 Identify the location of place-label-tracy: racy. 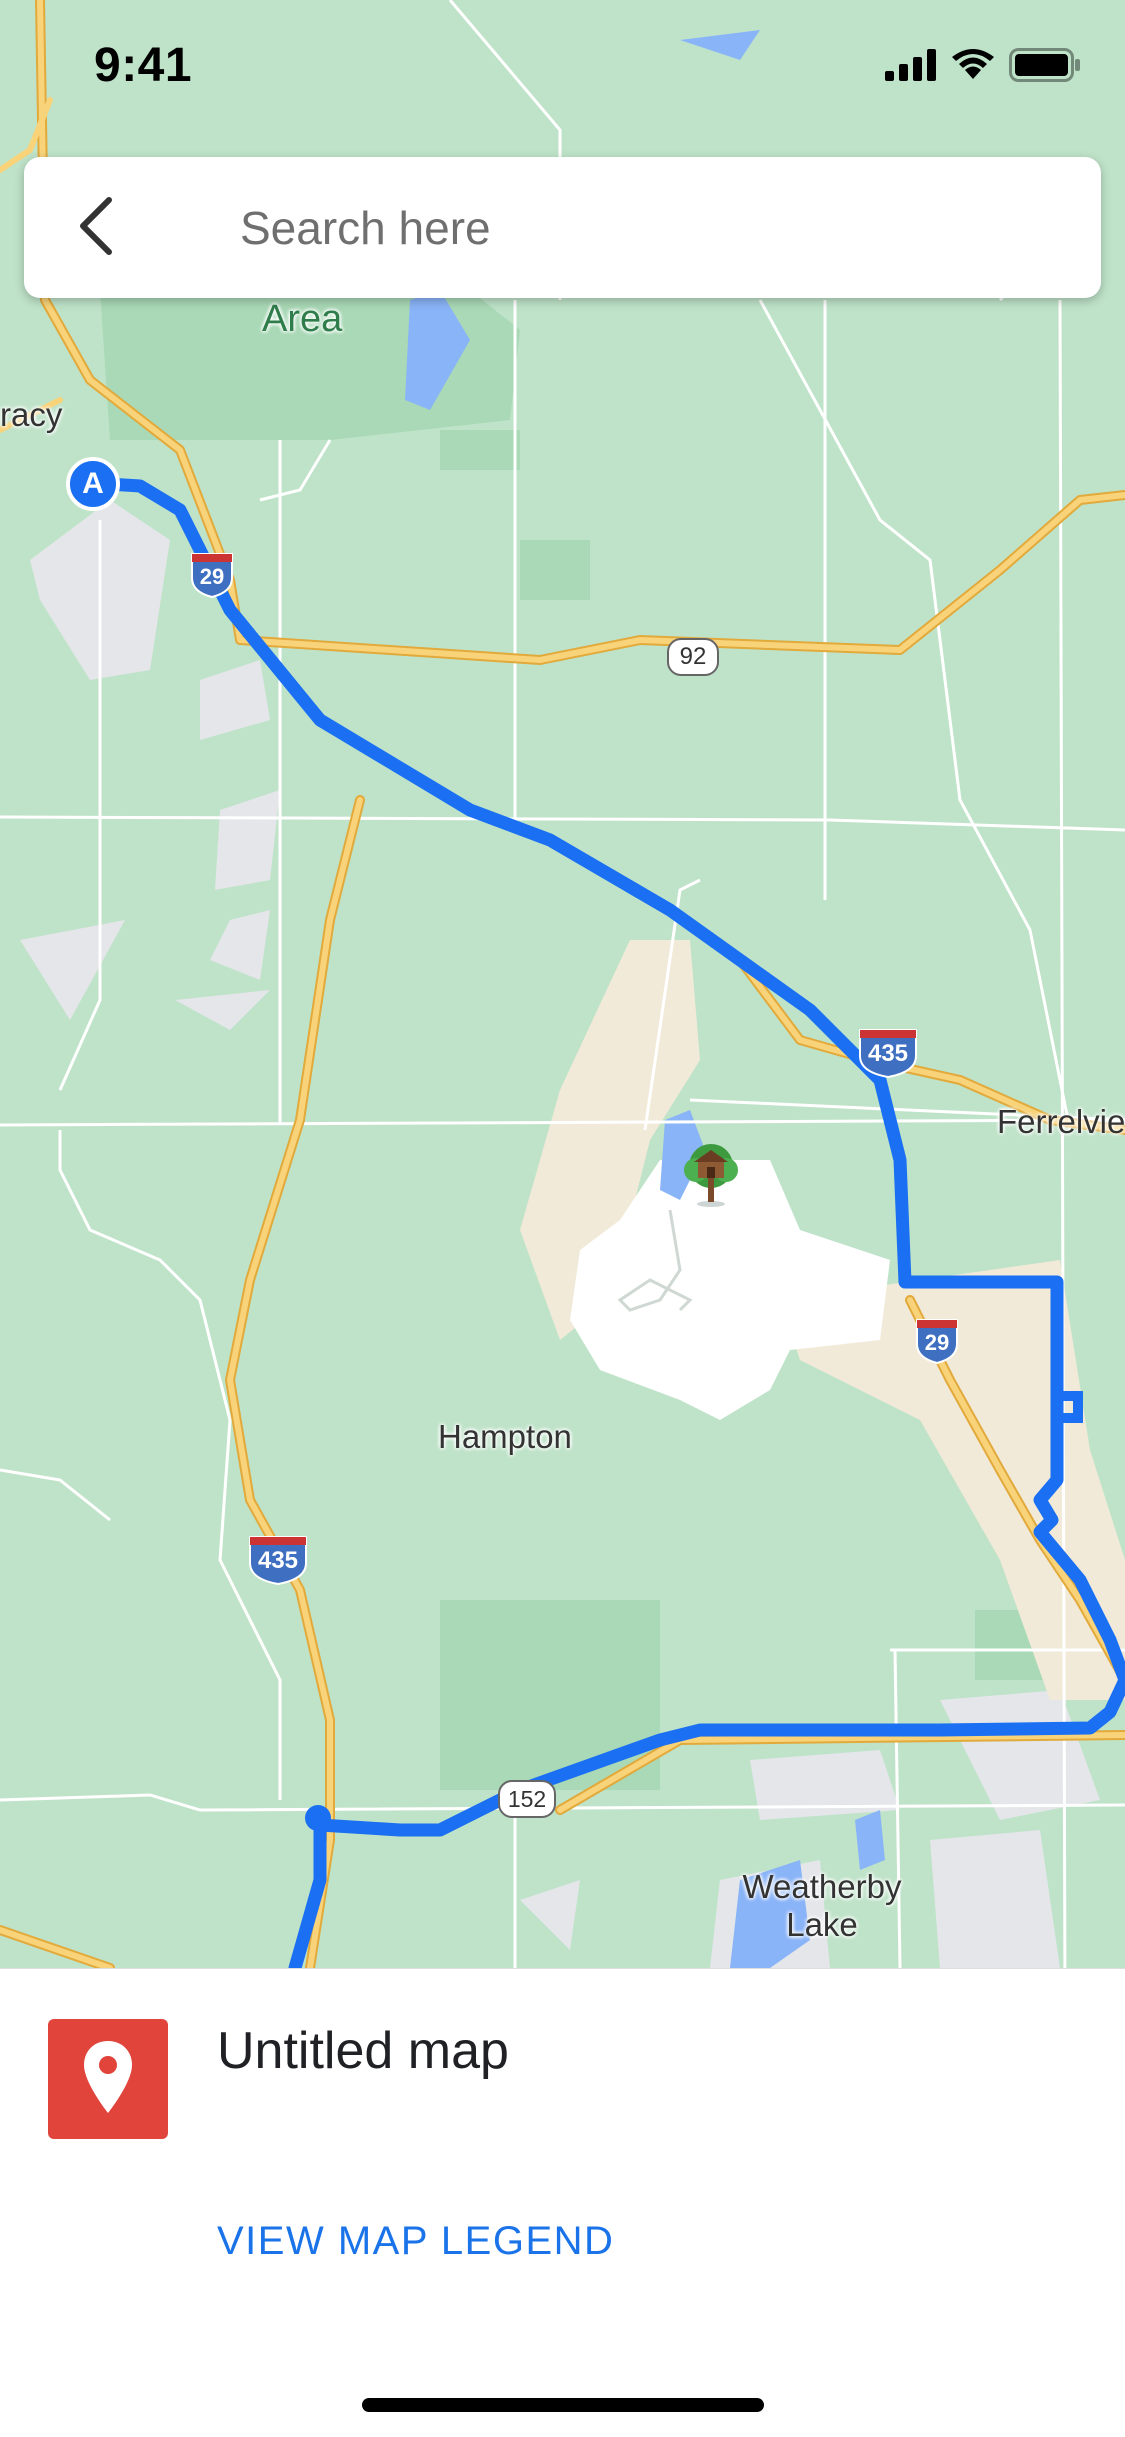
(31, 414).